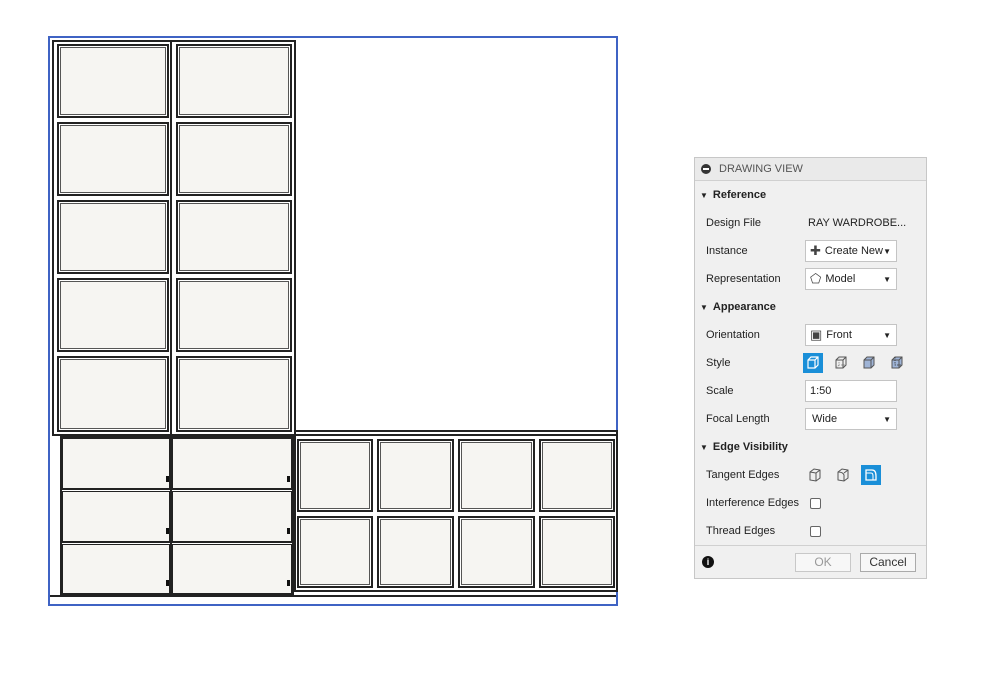  What do you see at coordinates (871, 475) in the screenshot?
I see `tangent-shortened-icon` at bounding box center [871, 475].